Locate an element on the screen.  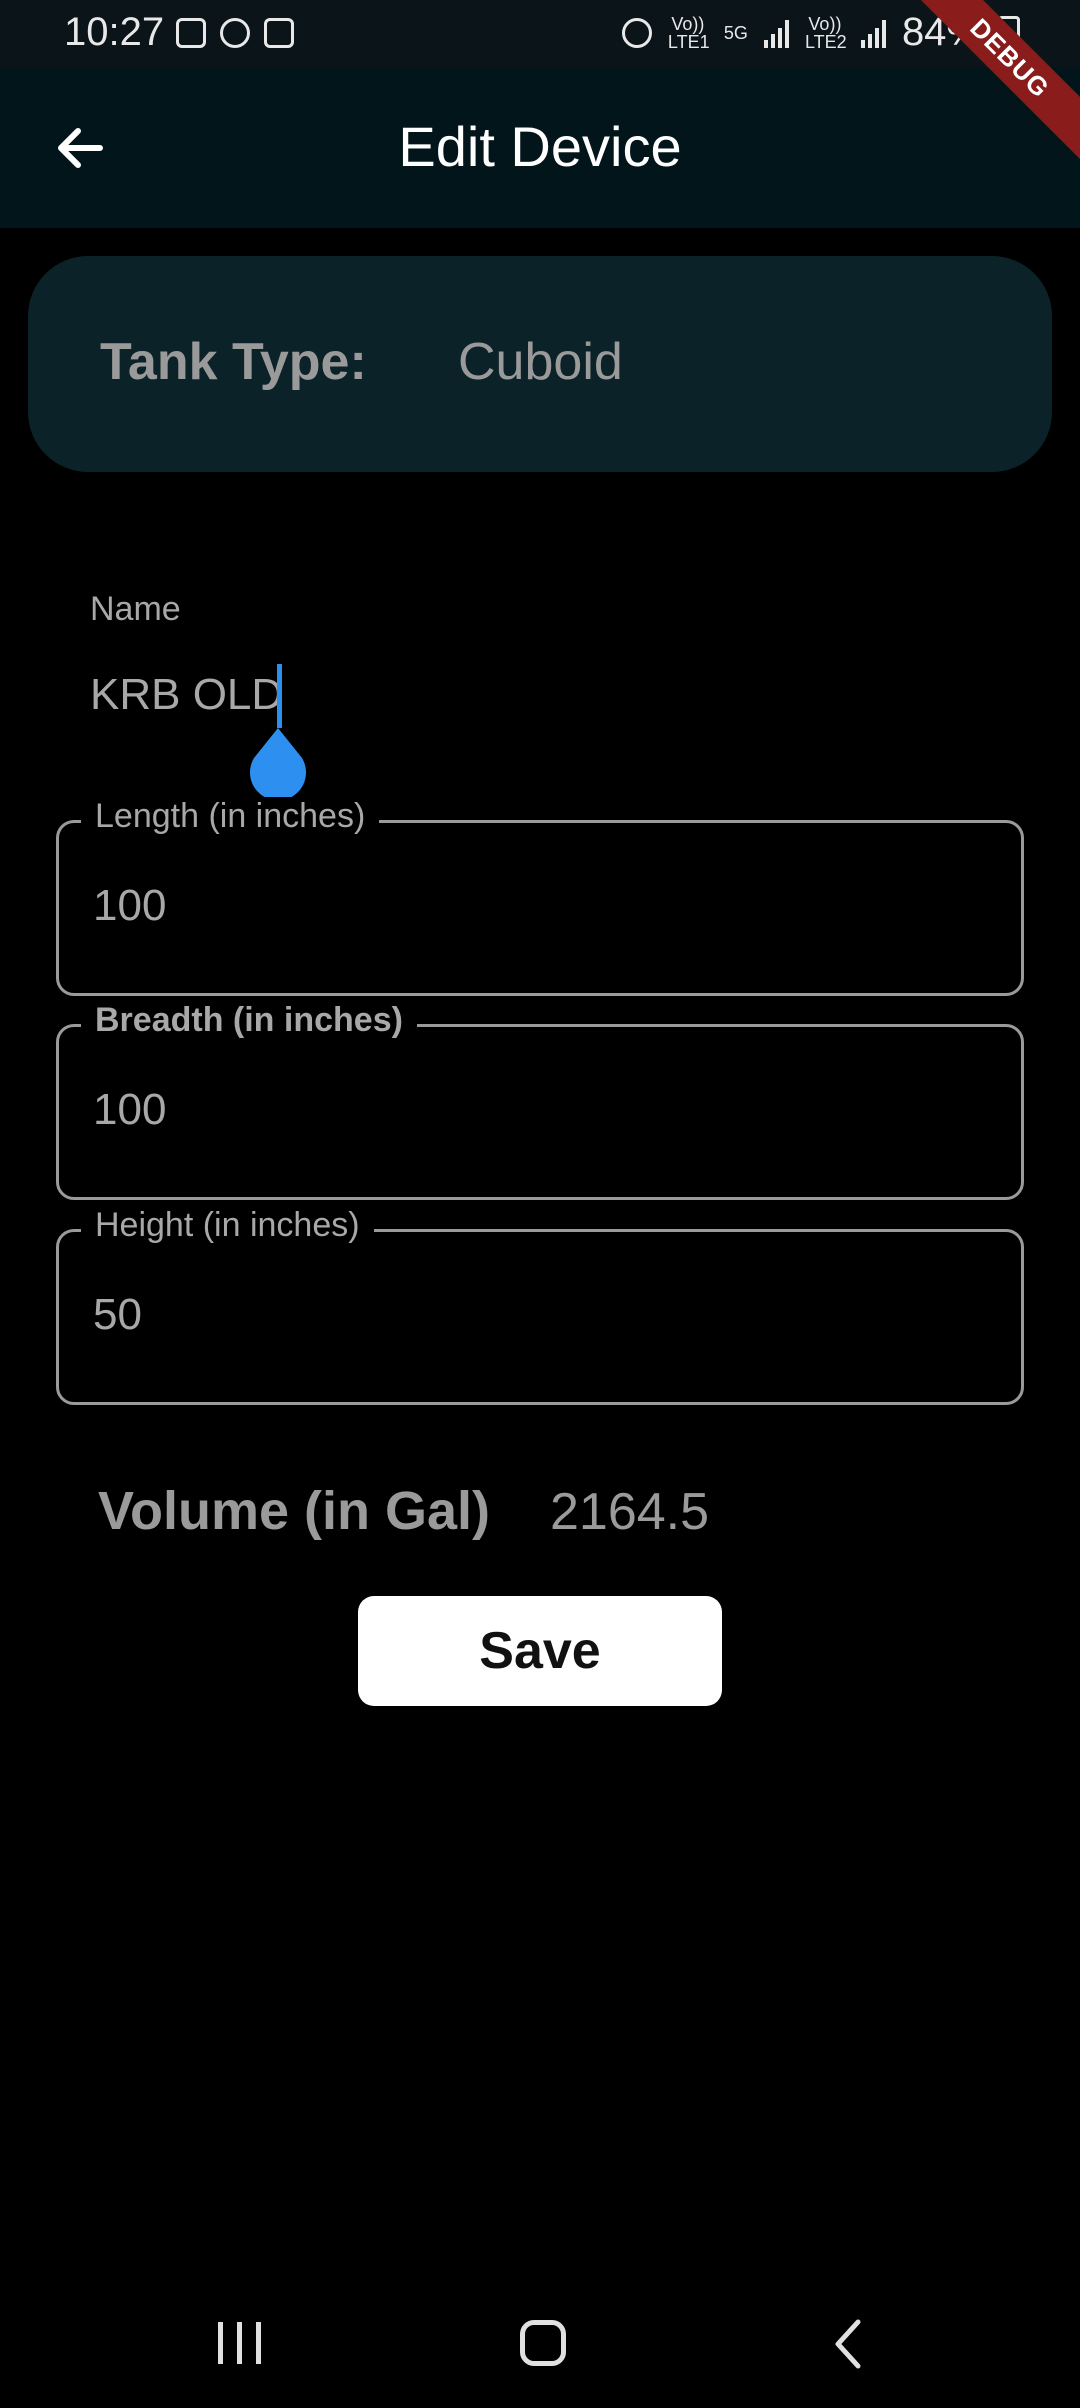
sync-notification-icon is located at coordinates (235, 33).